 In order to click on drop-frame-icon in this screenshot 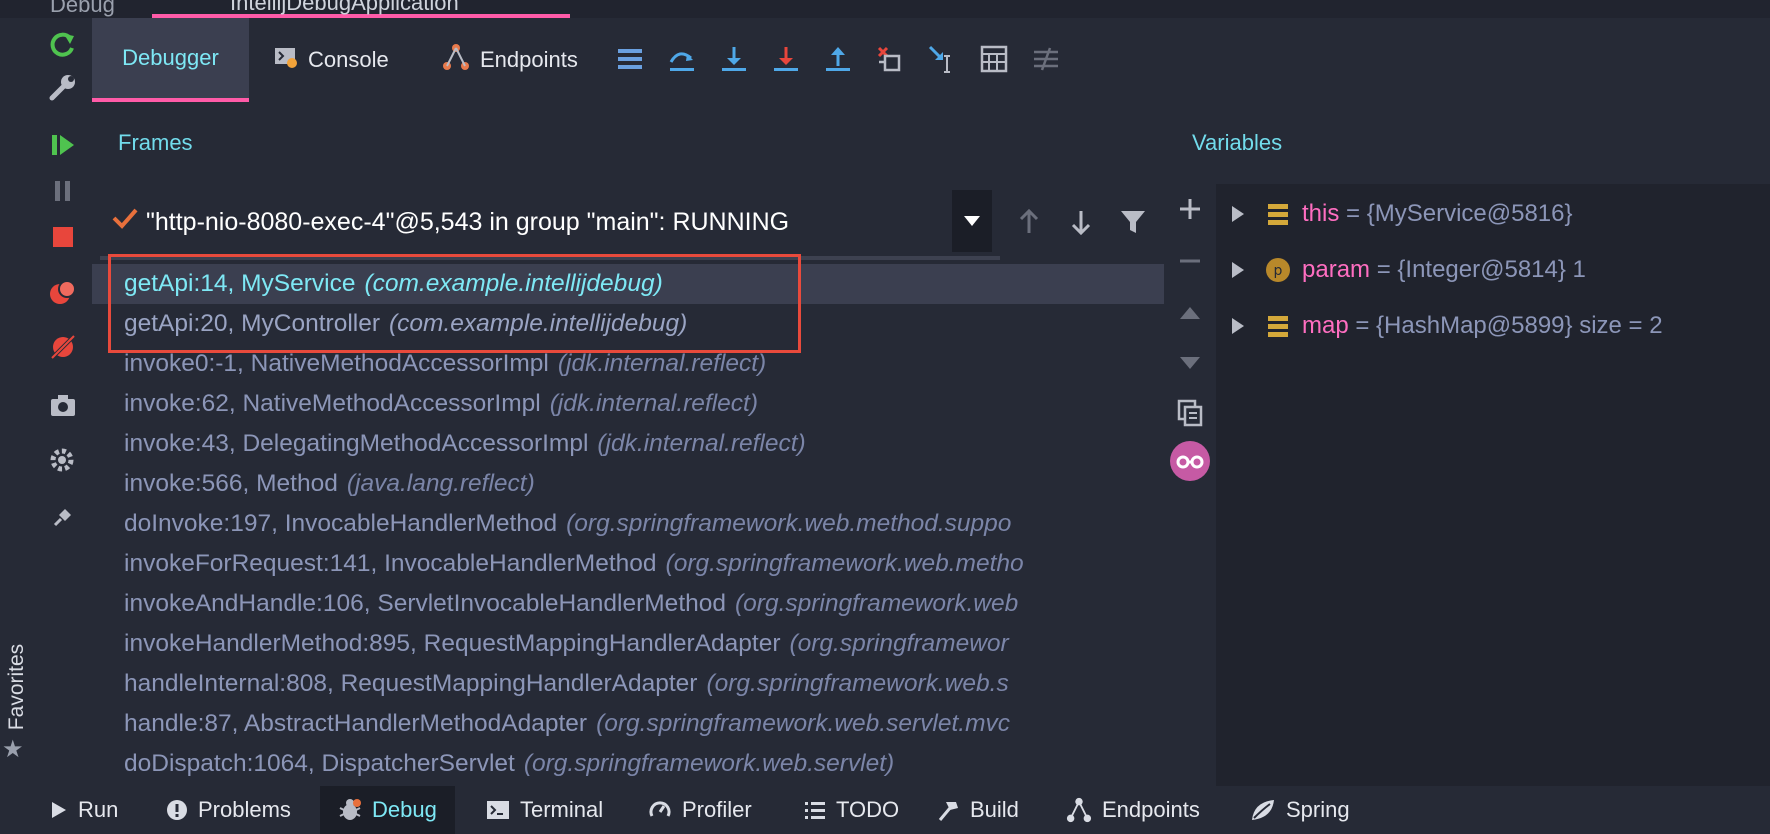, I will do `click(890, 59)`.